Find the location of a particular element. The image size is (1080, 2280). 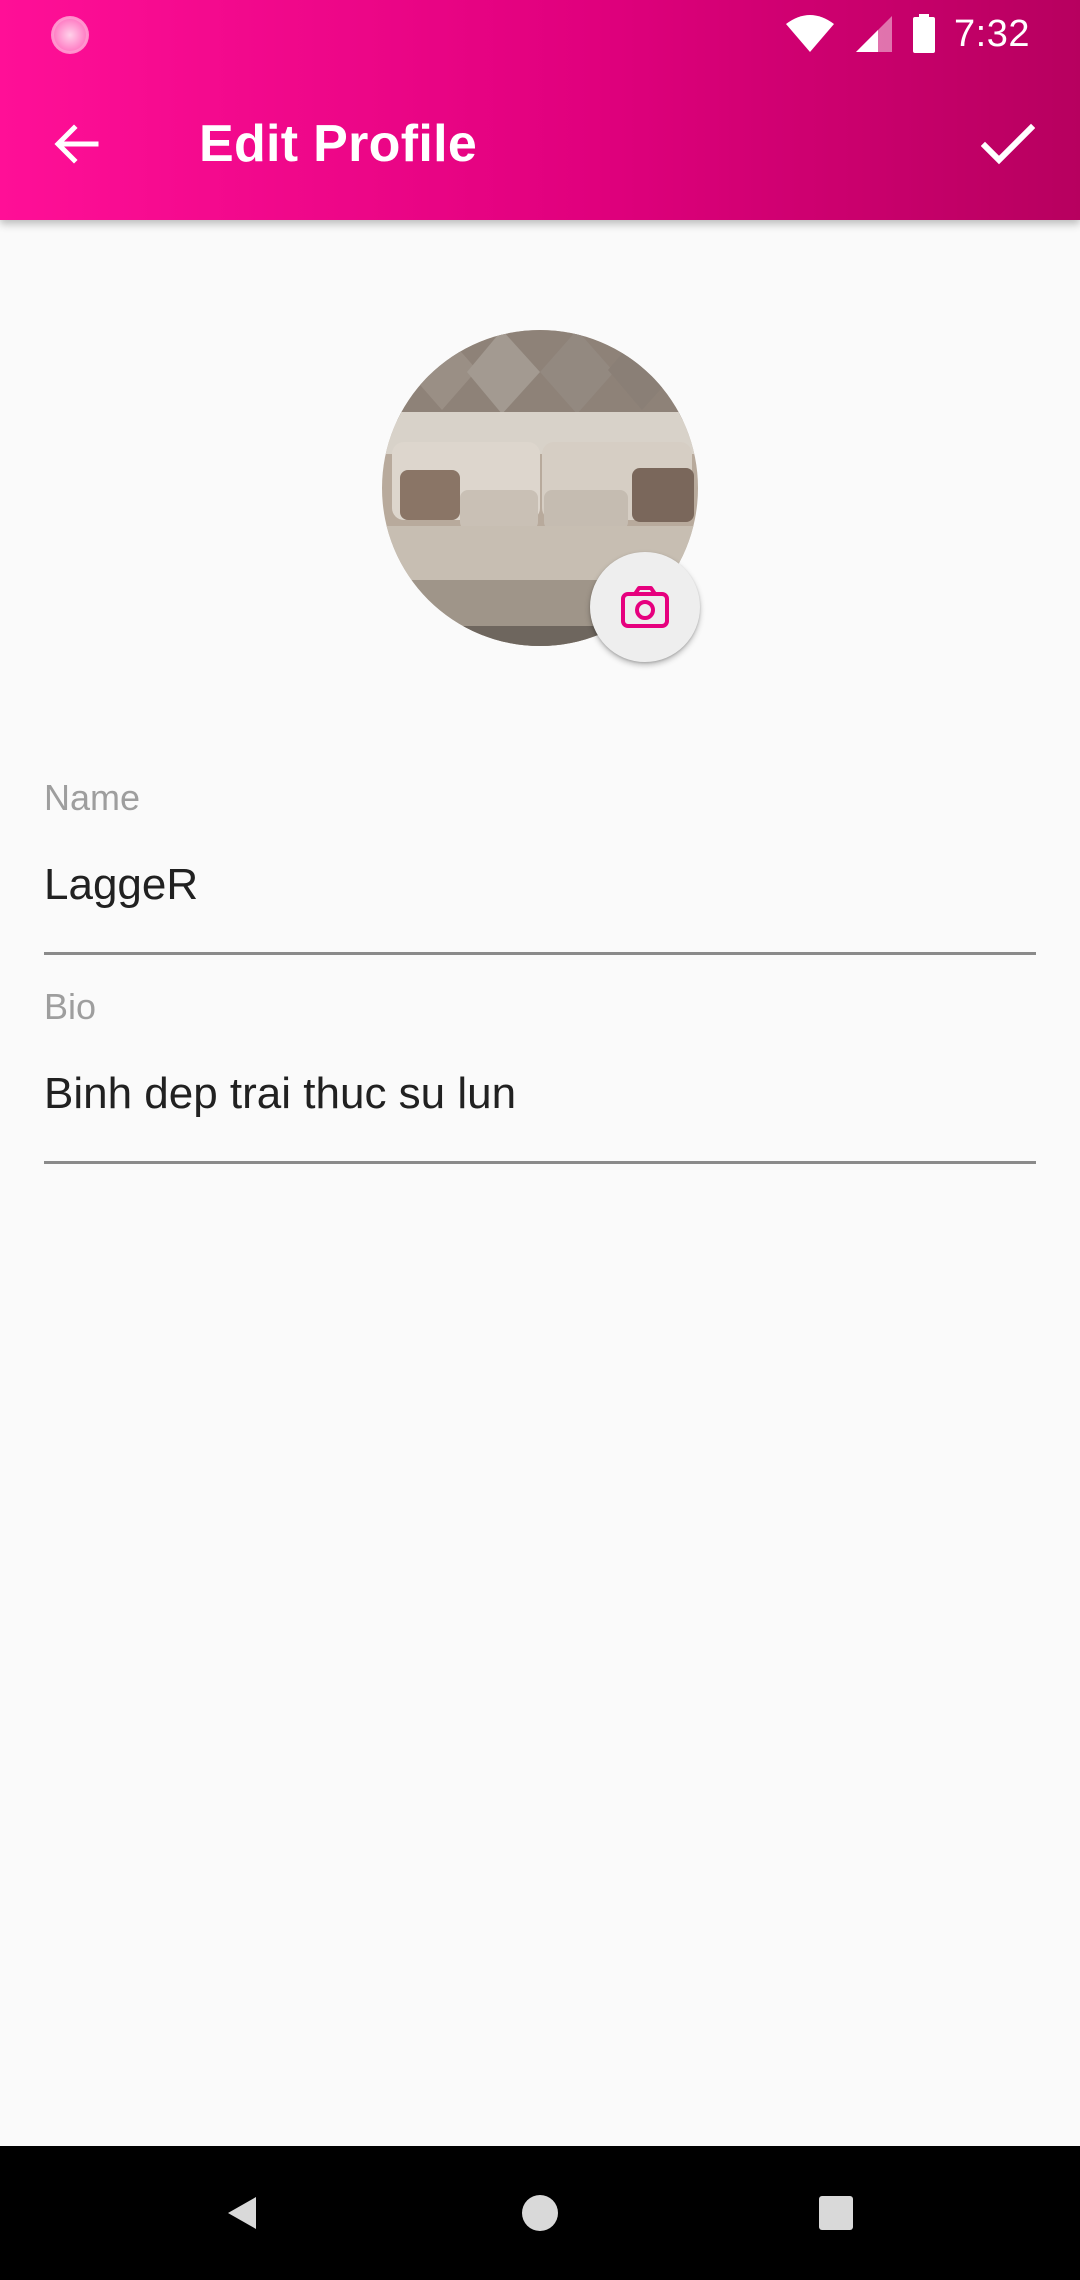

bio-label: Bio is located at coordinates (70, 1006).